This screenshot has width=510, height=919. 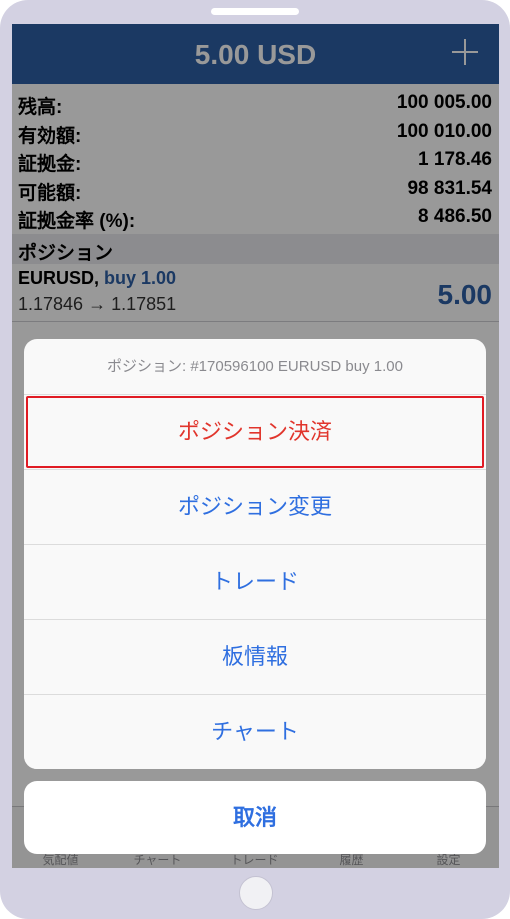 I want to click on speaker-grille, so click(x=255, y=11).